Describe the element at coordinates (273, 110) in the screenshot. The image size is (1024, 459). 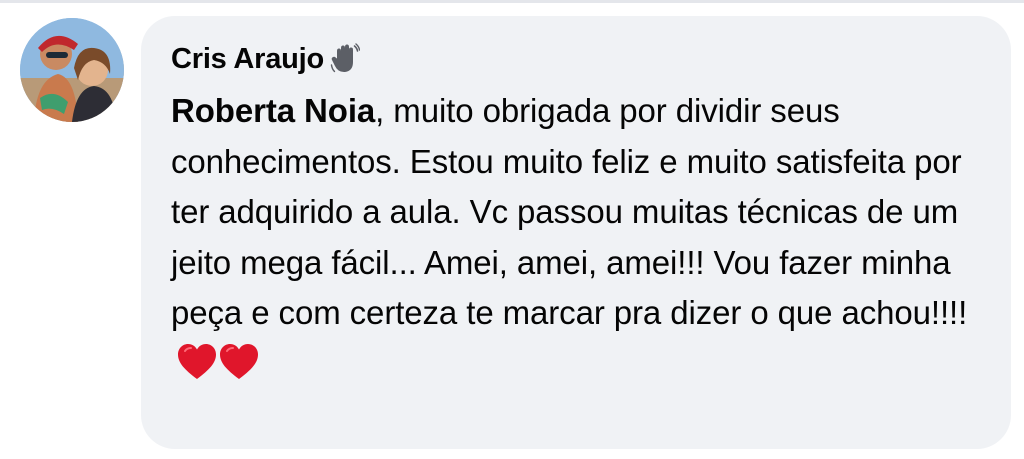
I see `mention-link: Roberta Noia` at that location.